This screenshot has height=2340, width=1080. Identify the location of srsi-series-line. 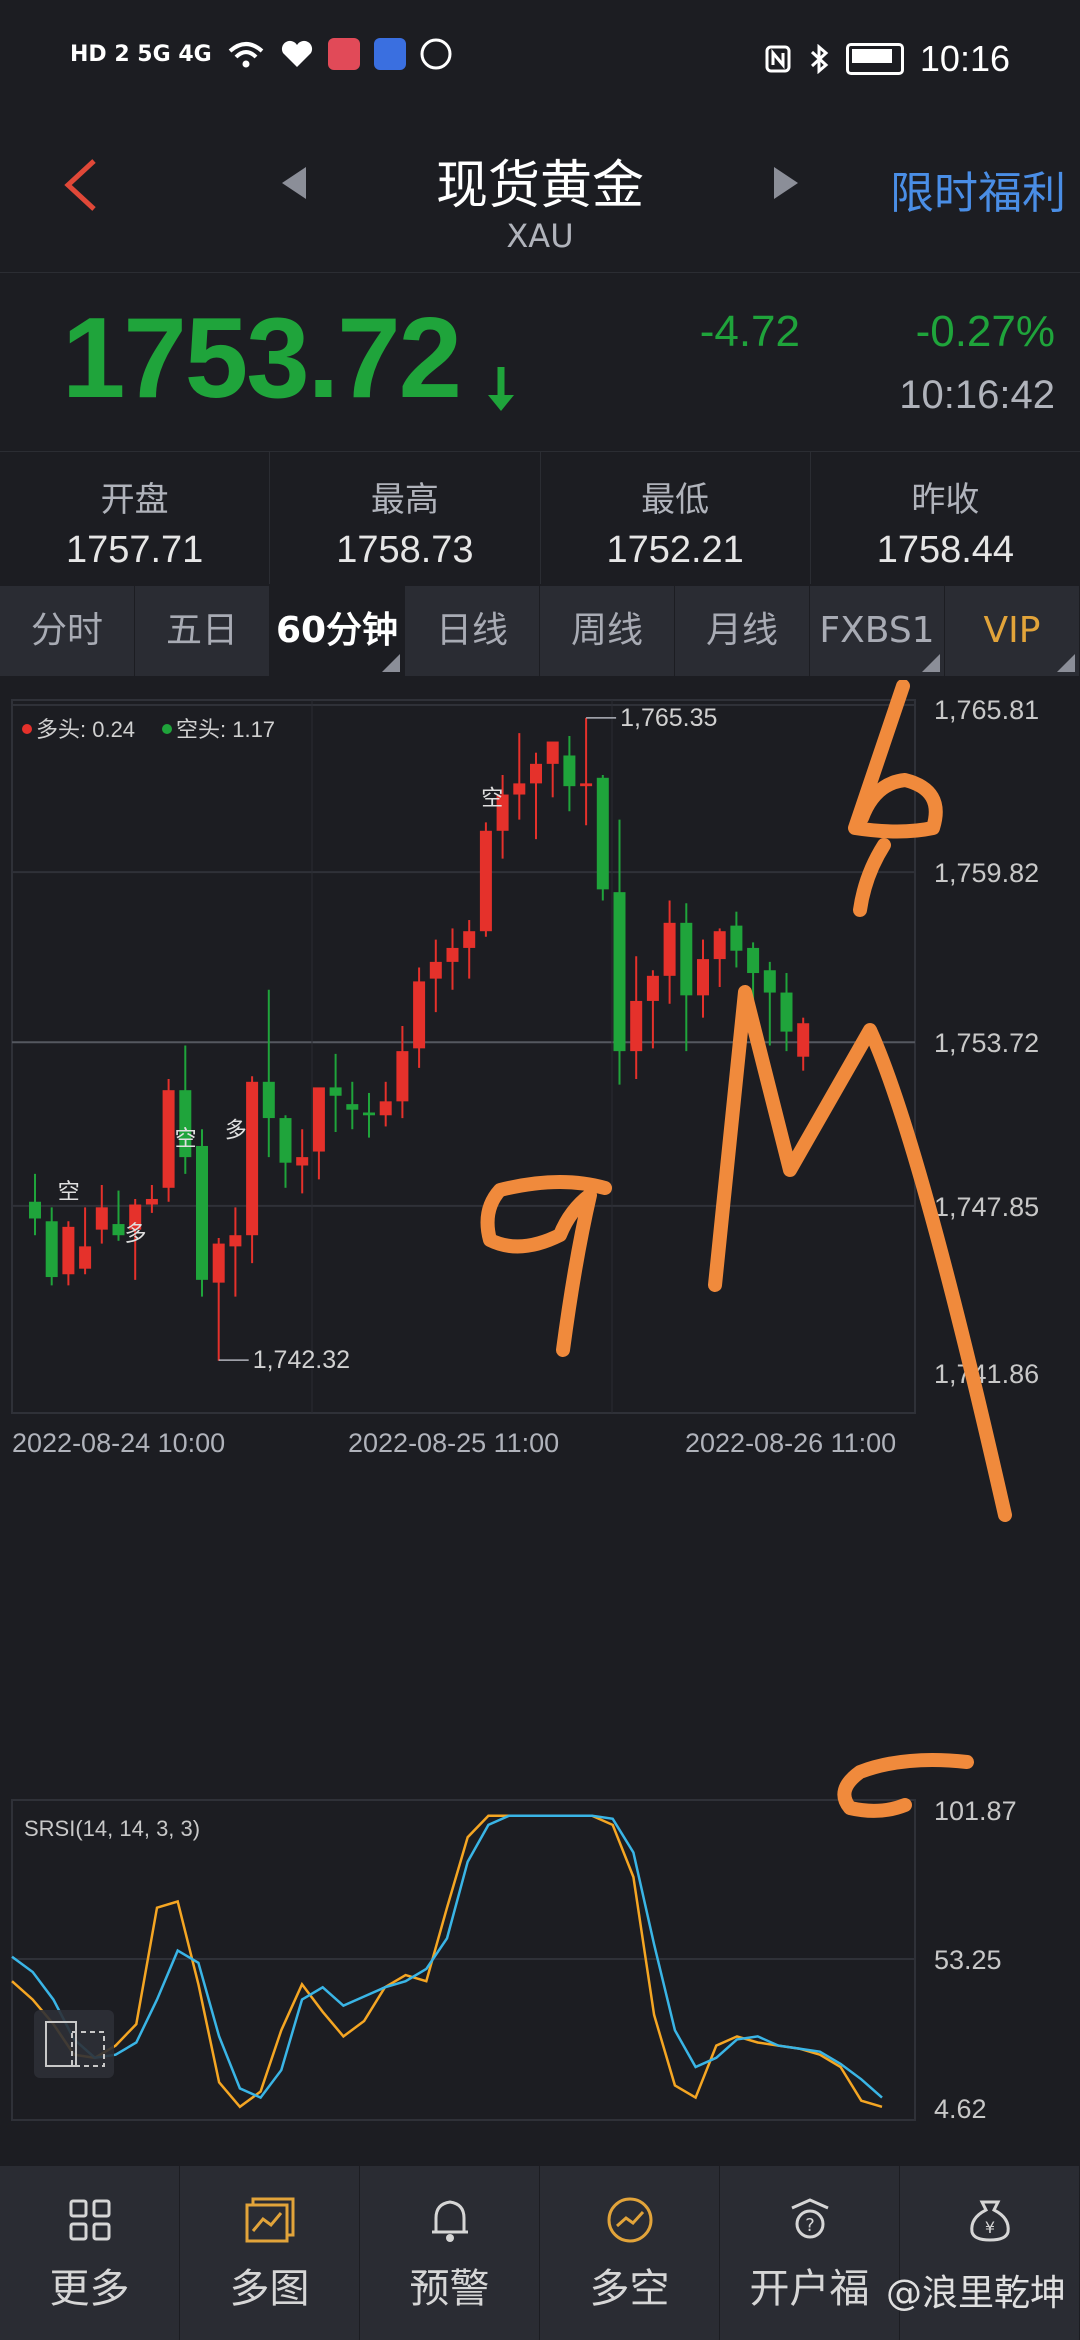
(447, 1957).